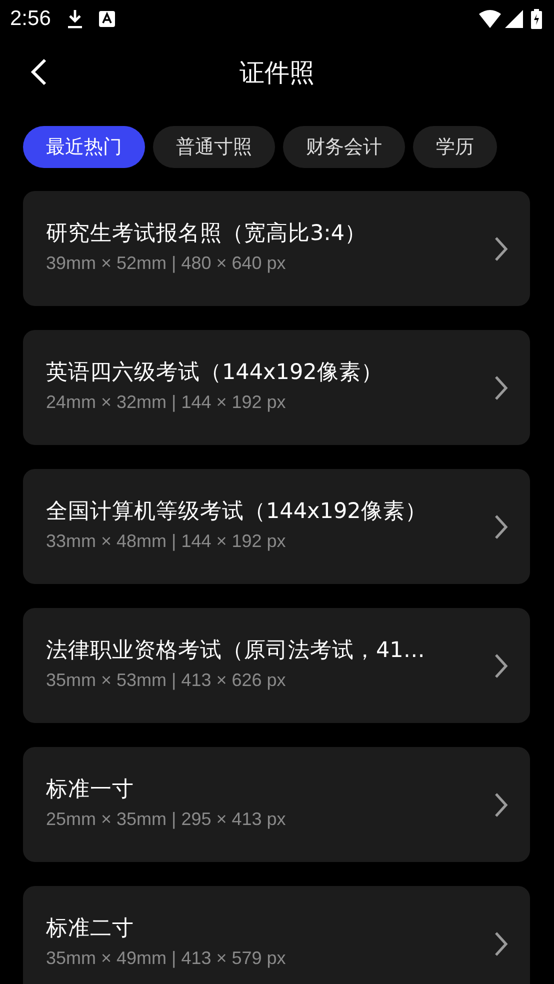 This screenshot has height=984, width=554. I want to click on page-title: 证件照, so click(277, 73).